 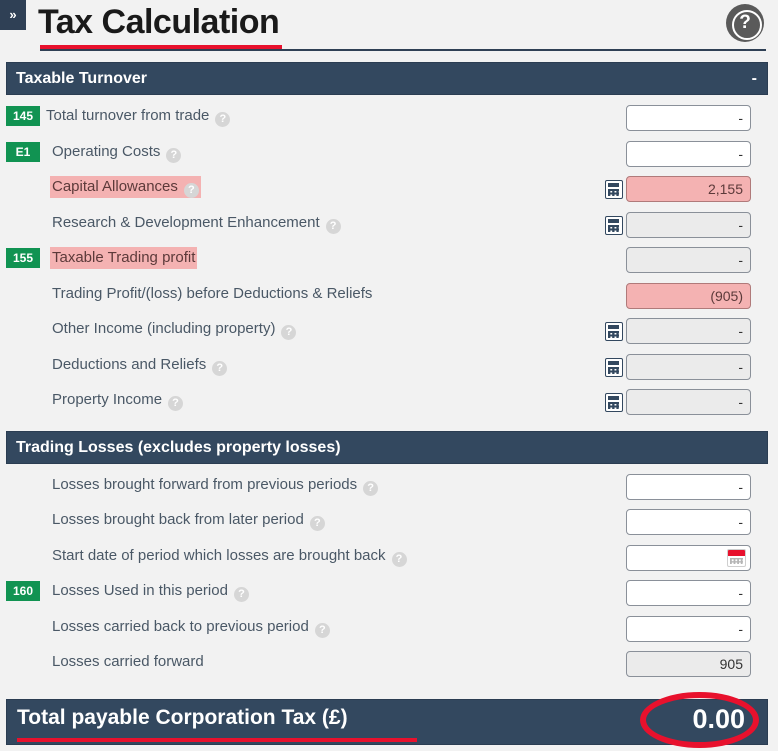 What do you see at coordinates (688, 557) in the screenshot?
I see `date-input` at bounding box center [688, 557].